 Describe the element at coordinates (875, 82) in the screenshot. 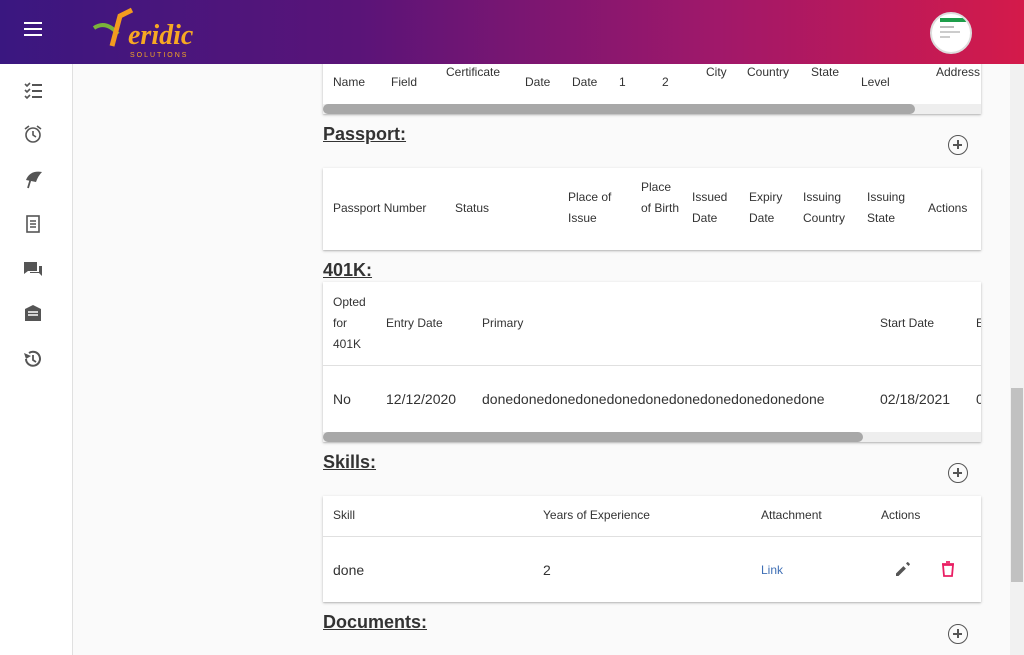

I see `col-header: Level` at that location.